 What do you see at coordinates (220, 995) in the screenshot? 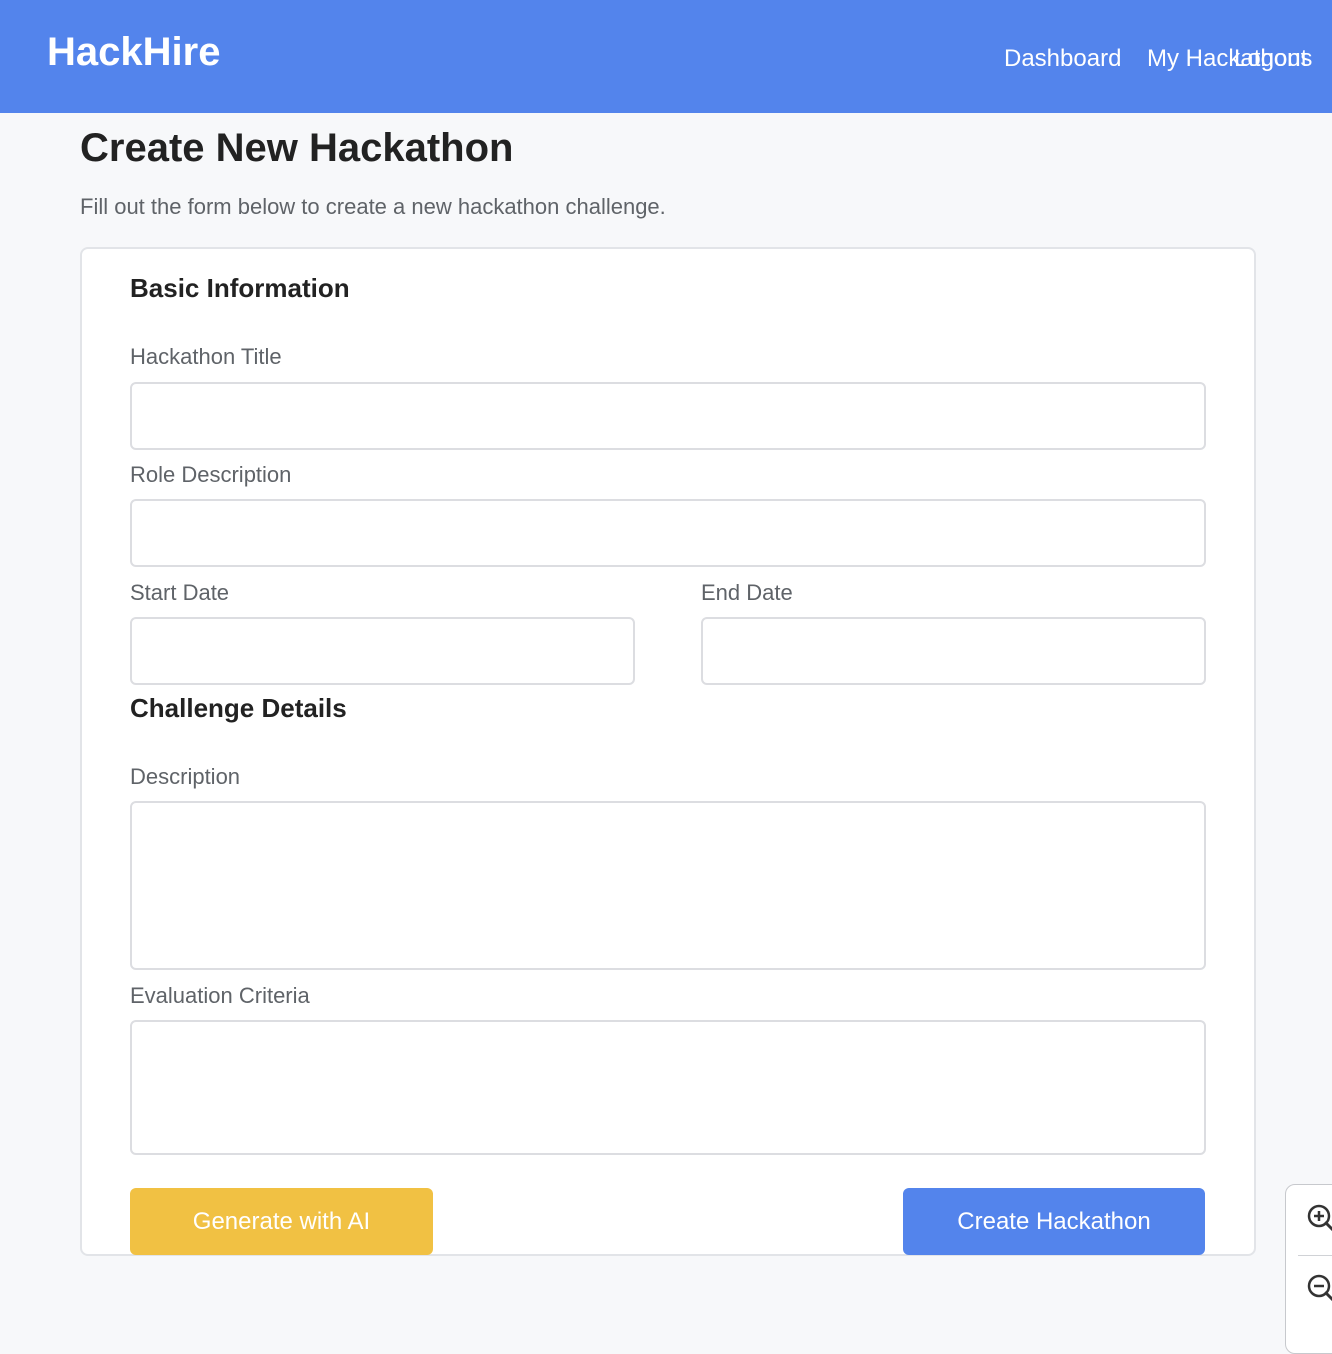
I see `evaluation-criteria-label: Evaluation Criteria` at bounding box center [220, 995].